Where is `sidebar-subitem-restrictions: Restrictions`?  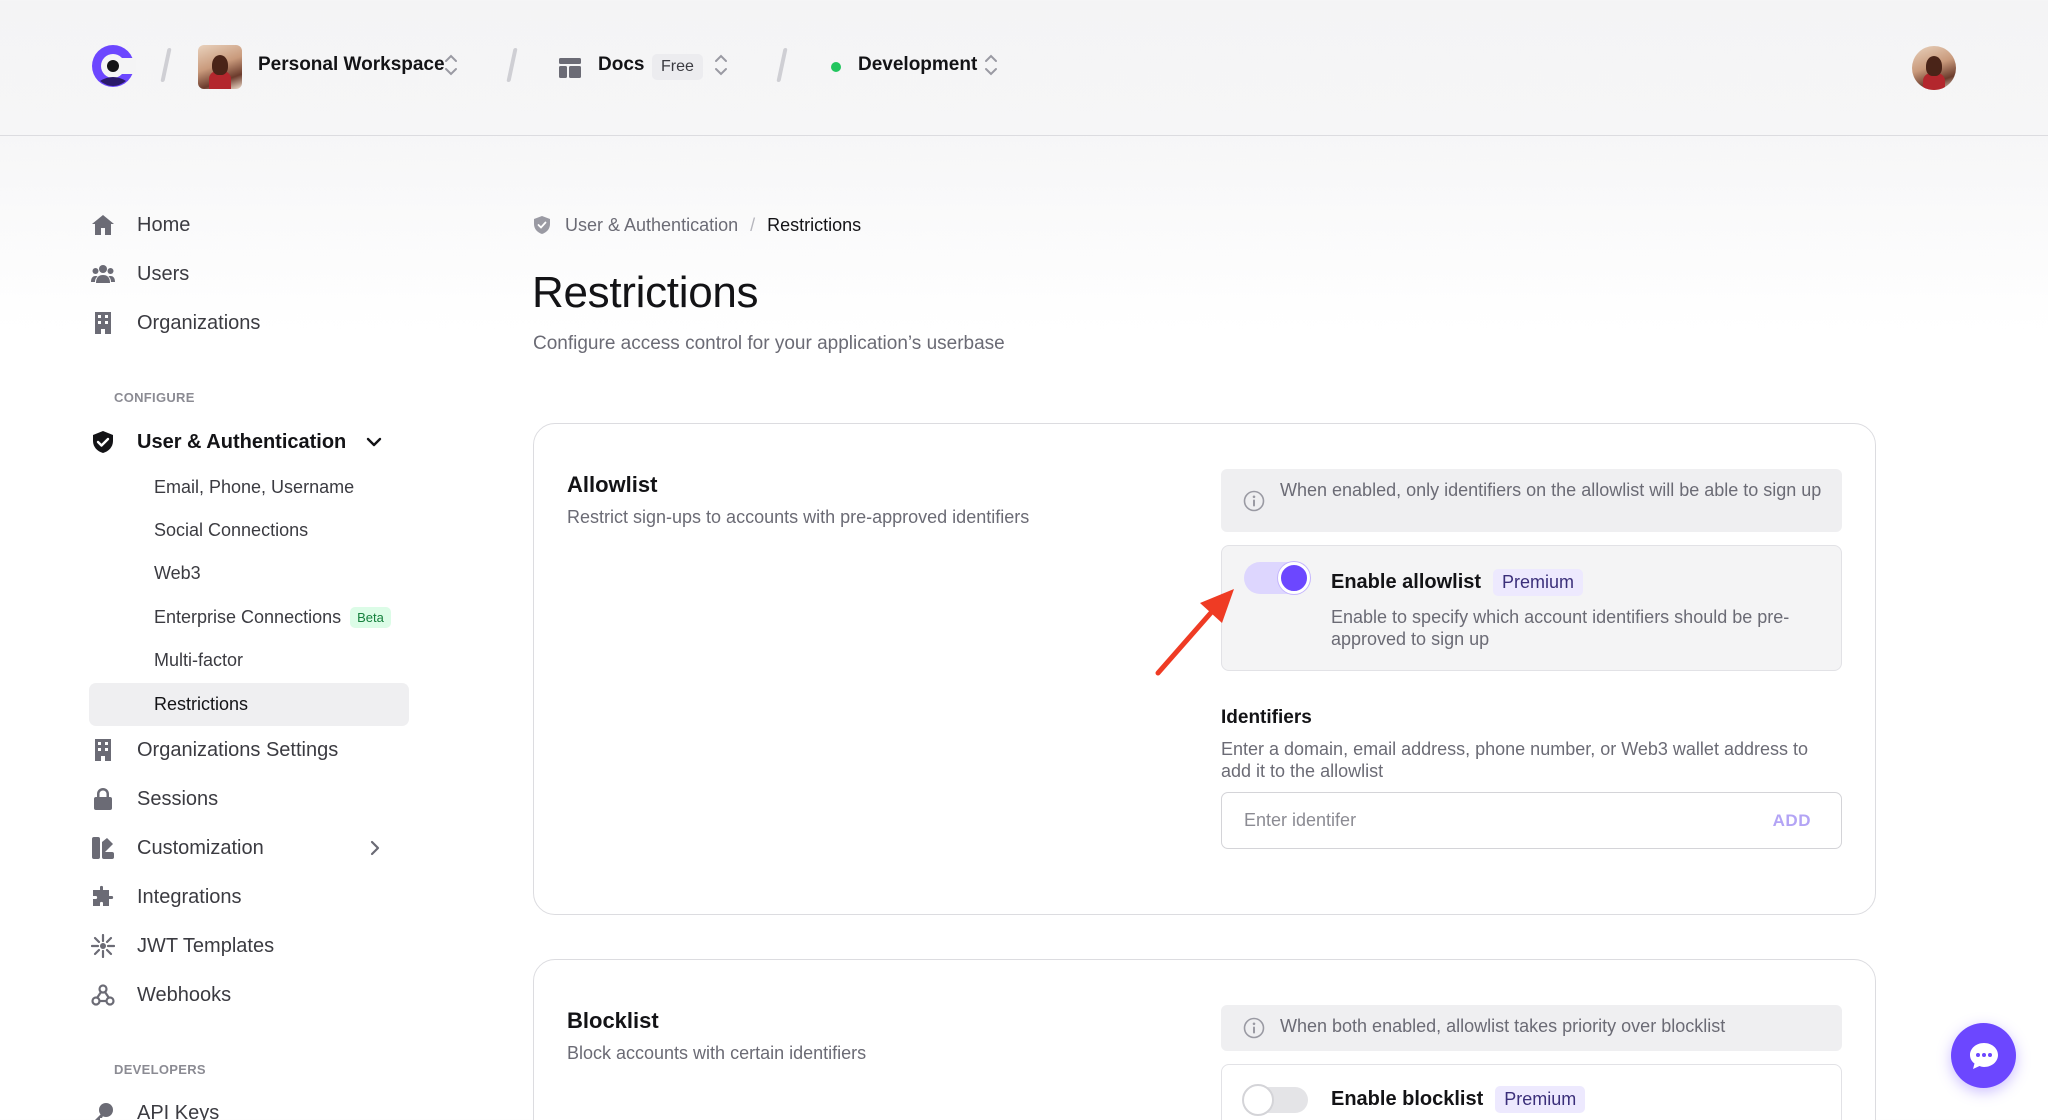 sidebar-subitem-restrictions: Restrictions is located at coordinates (249, 704).